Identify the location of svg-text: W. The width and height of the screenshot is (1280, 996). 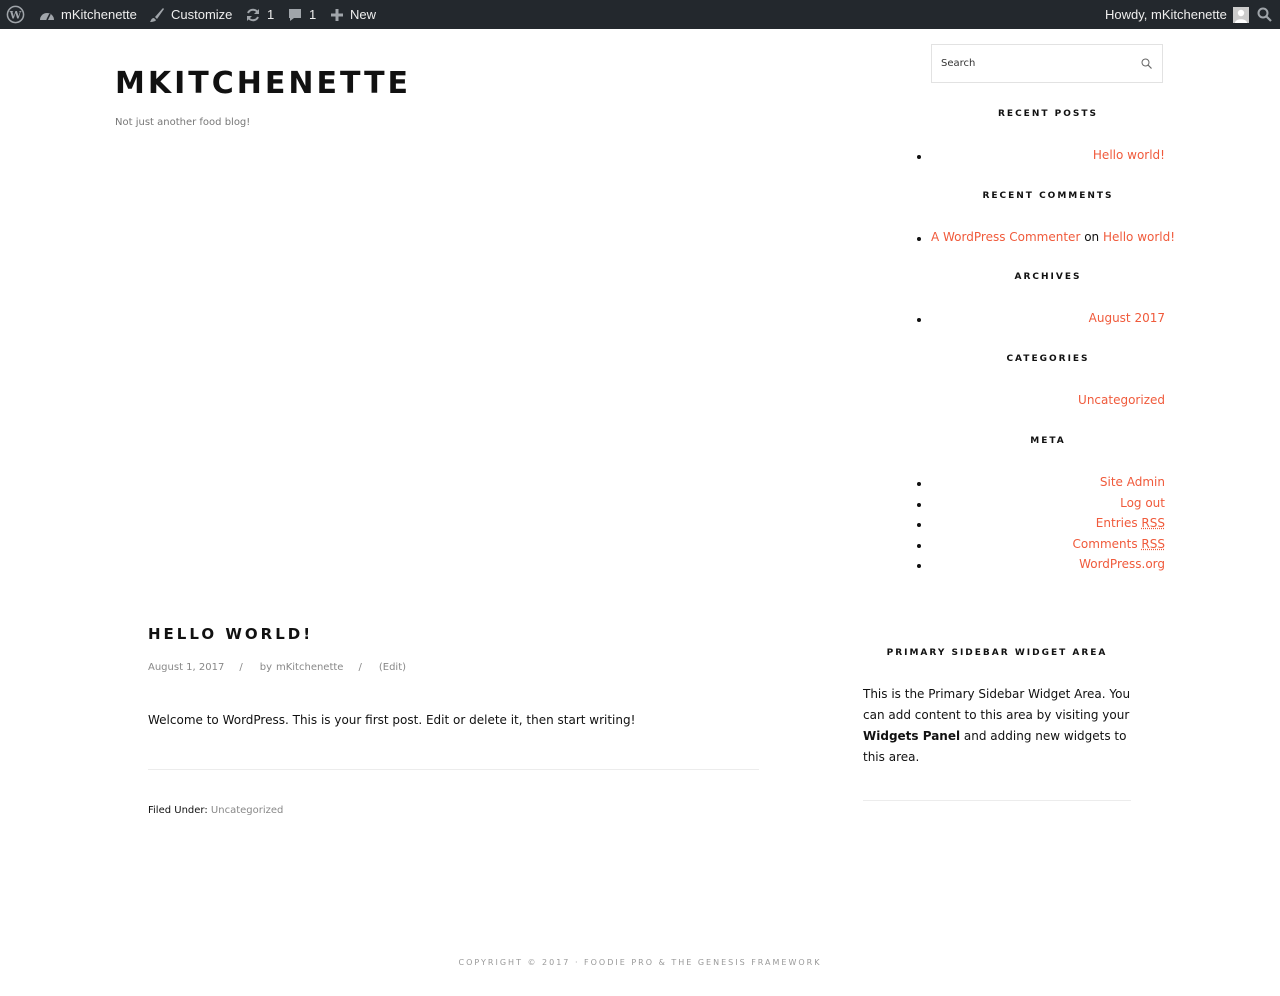
(15, 15).